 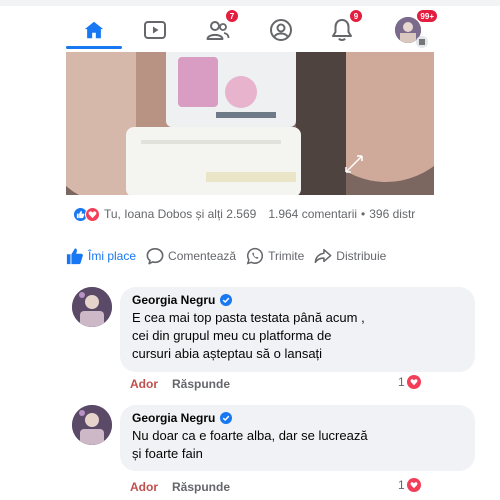 What do you see at coordinates (361, 256) in the screenshot?
I see `share-label: Distribuie` at bounding box center [361, 256].